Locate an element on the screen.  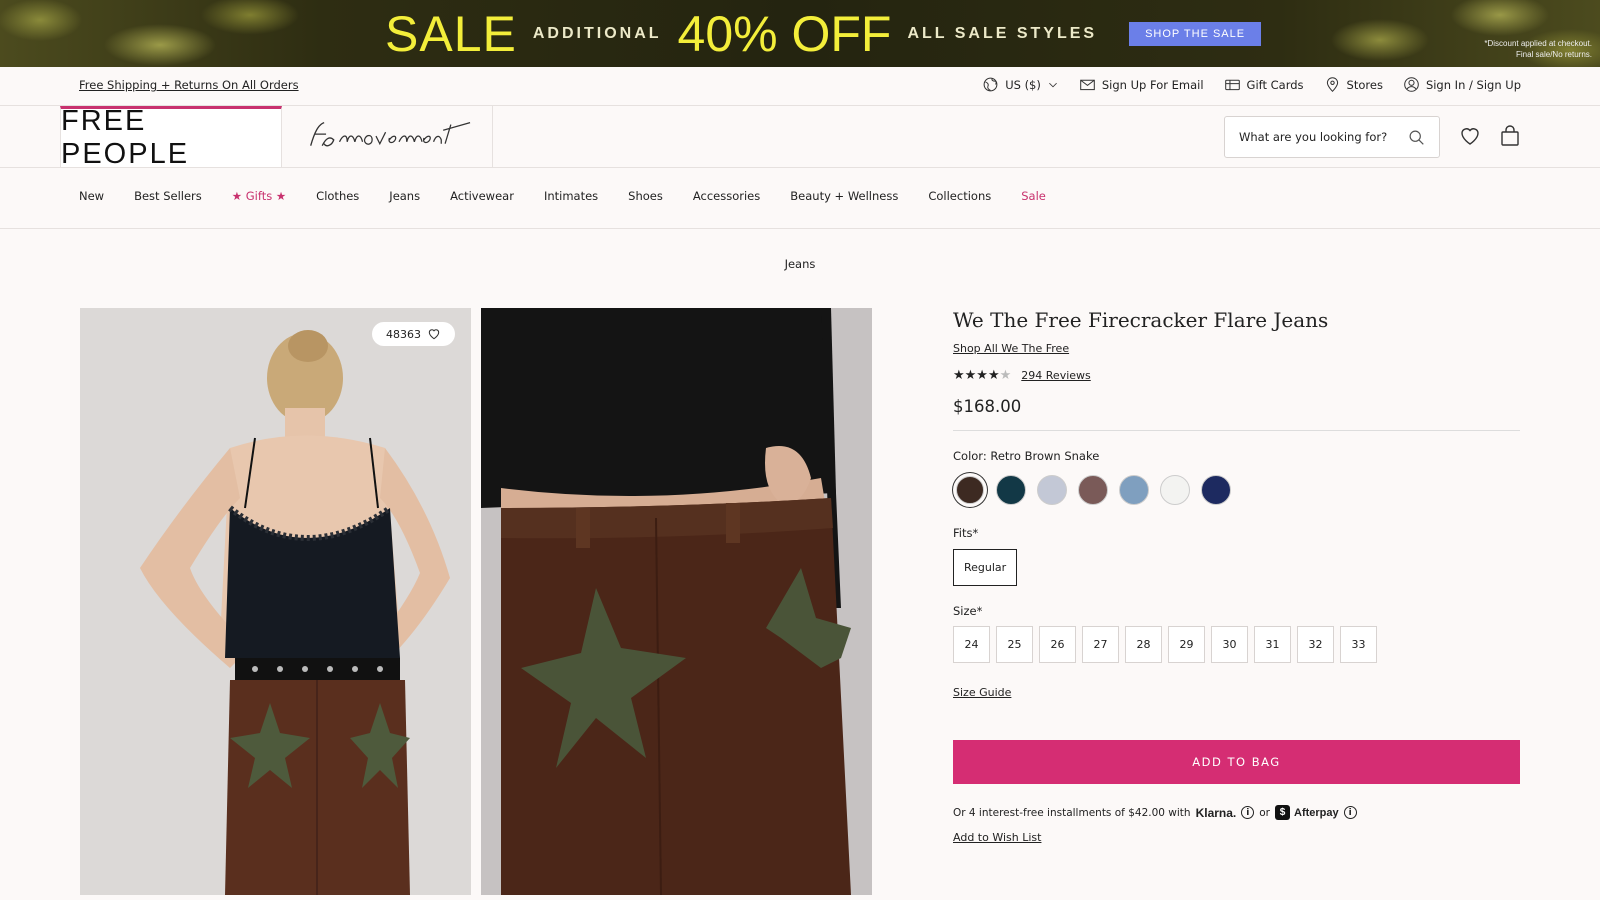
favorite-count: 48363 is located at coordinates (403, 334).